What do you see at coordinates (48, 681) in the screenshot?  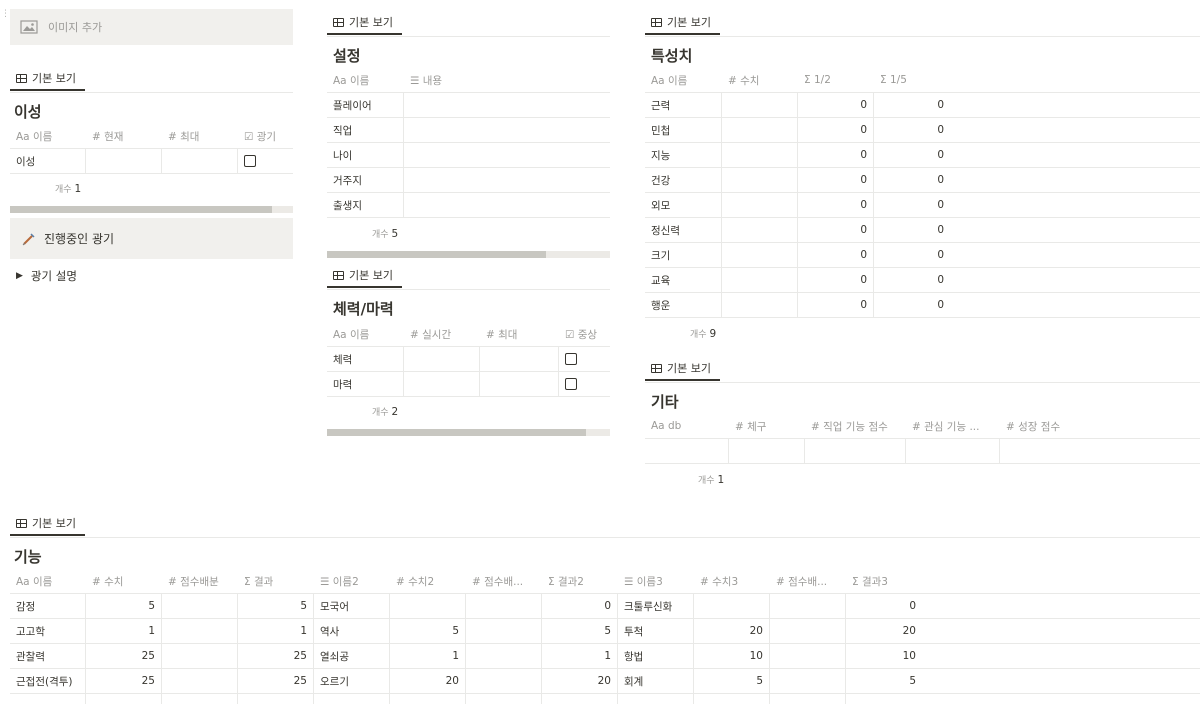 I see `table-cell: 근접전(격투)` at bounding box center [48, 681].